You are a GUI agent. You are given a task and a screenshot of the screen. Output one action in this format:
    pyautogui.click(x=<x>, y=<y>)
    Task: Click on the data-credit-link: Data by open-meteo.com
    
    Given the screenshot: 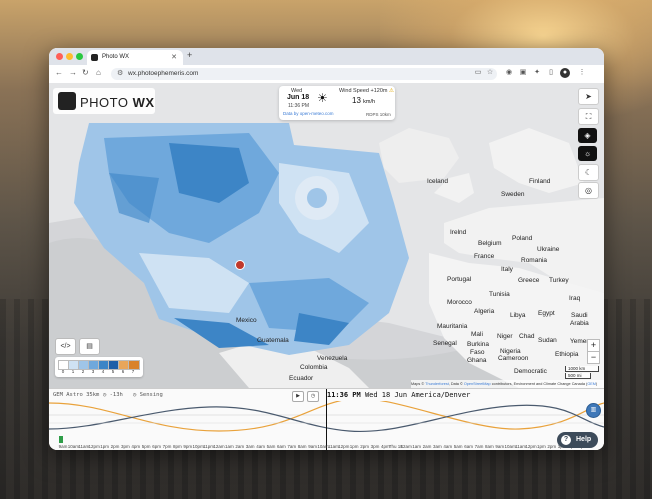 What is the action you would take?
    pyautogui.click(x=308, y=113)
    